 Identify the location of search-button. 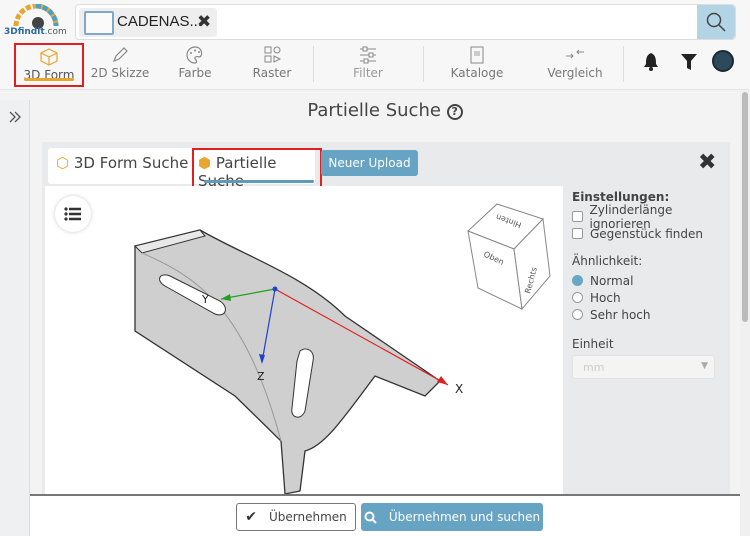
(716, 22).